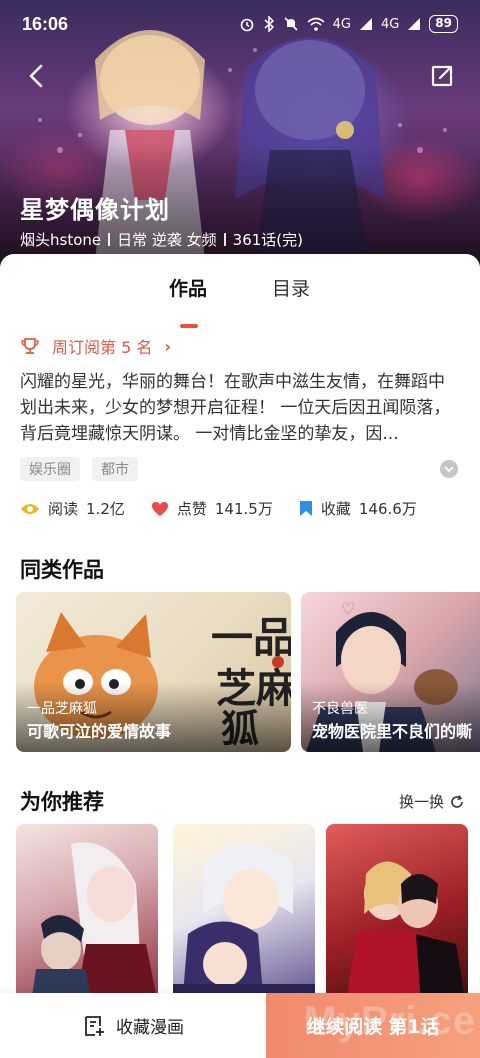 The image size is (480, 1058). I want to click on comic-title: 星梦偶像计划, so click(95, 210).